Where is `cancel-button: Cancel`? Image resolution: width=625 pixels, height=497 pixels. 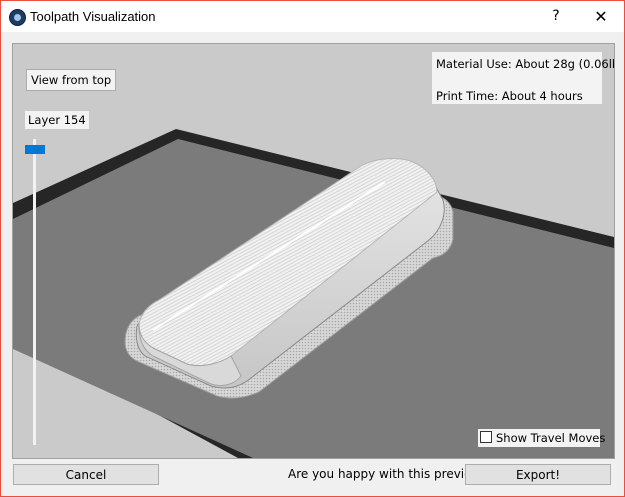 cancel-button: Cancel is located at coordinates (86, 474).